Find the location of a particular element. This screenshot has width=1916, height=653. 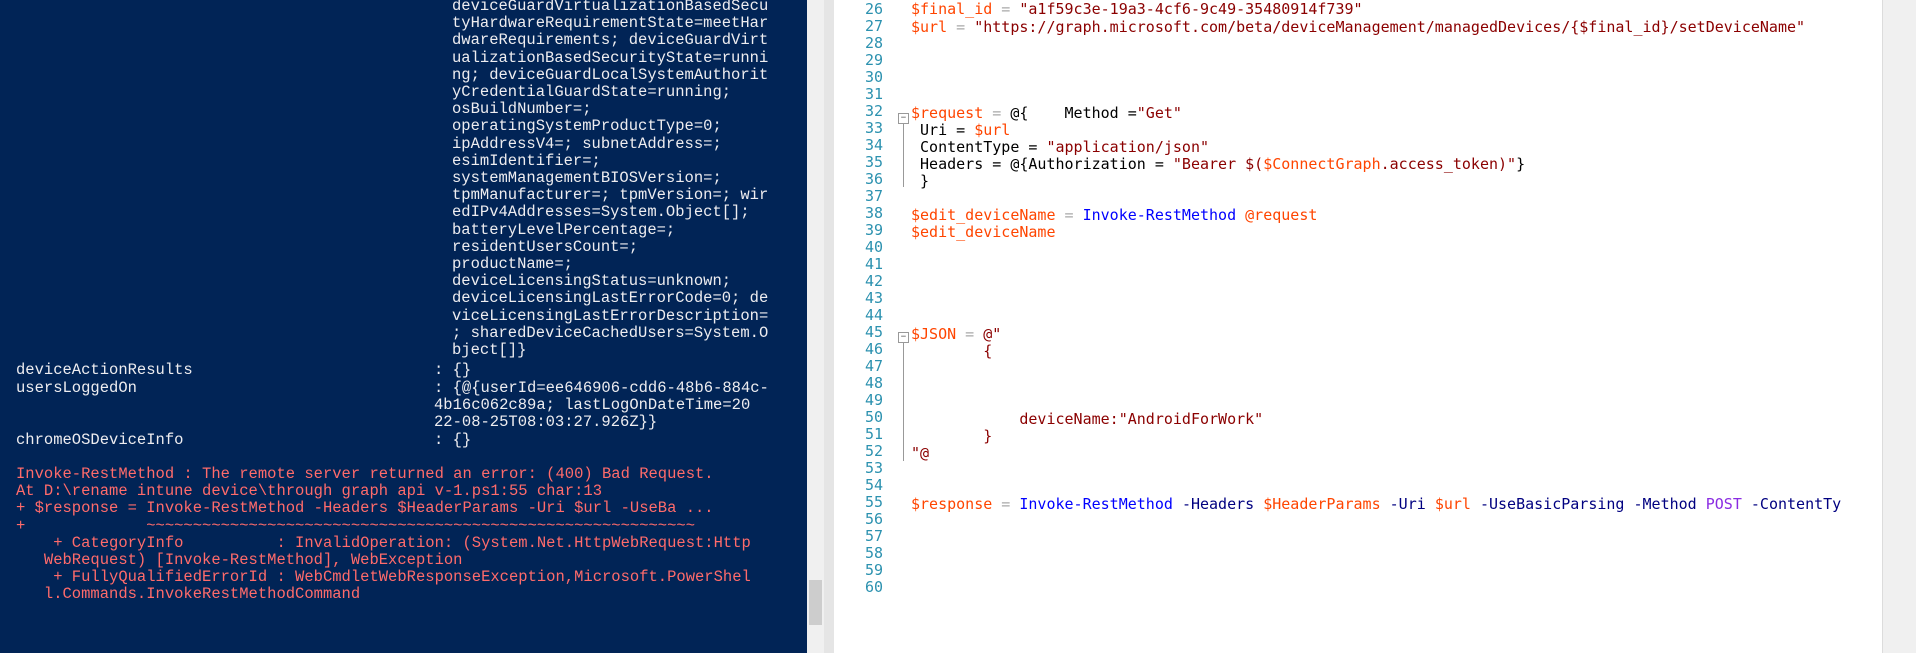

code-line-52: "@ is located at coordinates (920, 453).